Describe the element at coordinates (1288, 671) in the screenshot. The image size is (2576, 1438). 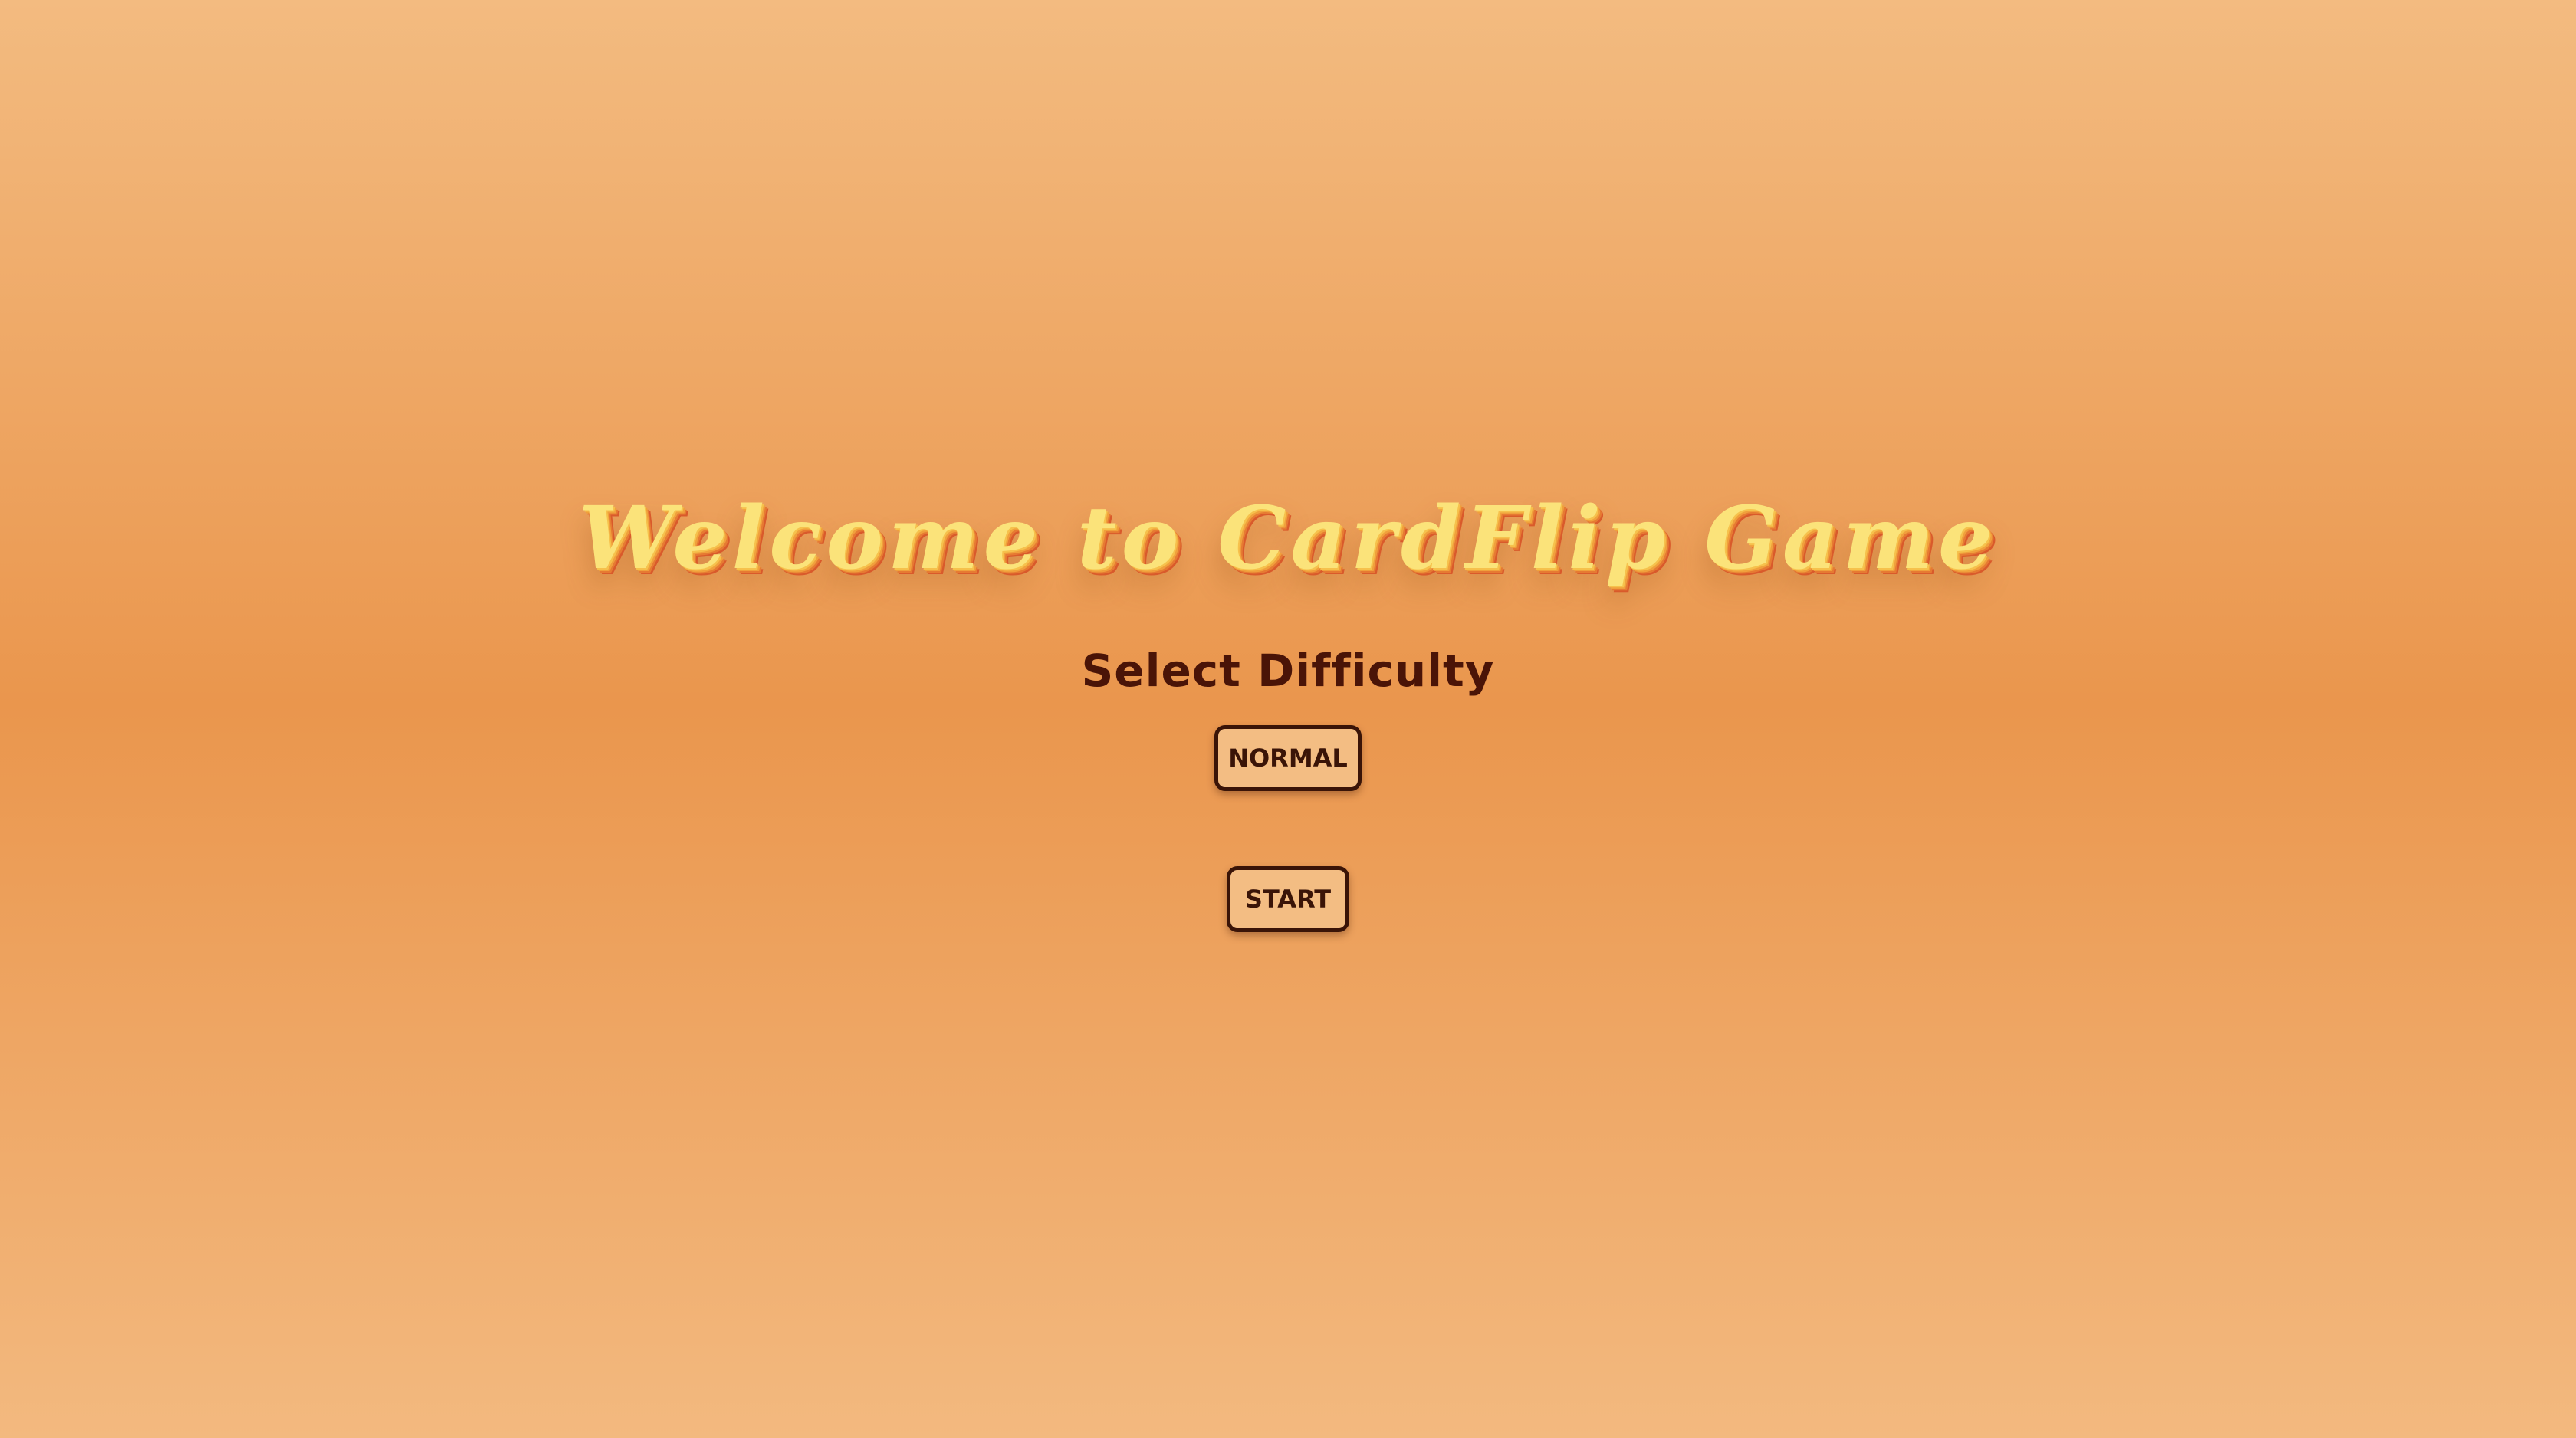
I see `difficulty-heading: Select Difficulty` at that location.